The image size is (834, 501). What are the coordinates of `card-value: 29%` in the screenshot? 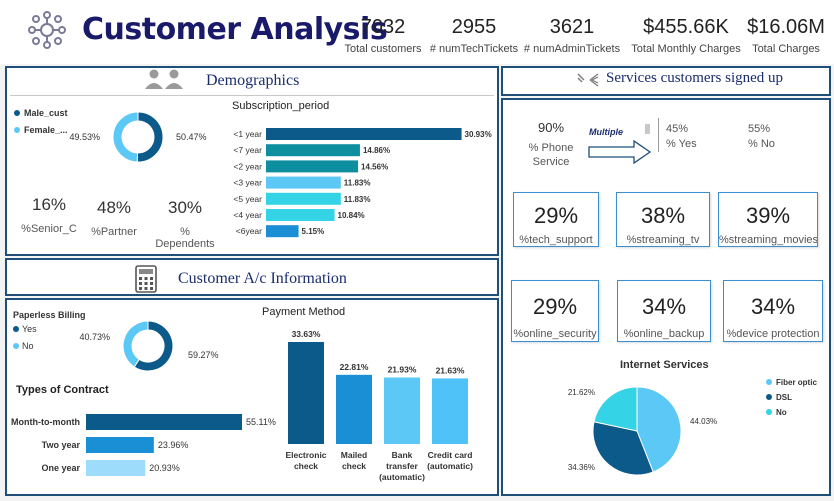 It's located at (555, 306).